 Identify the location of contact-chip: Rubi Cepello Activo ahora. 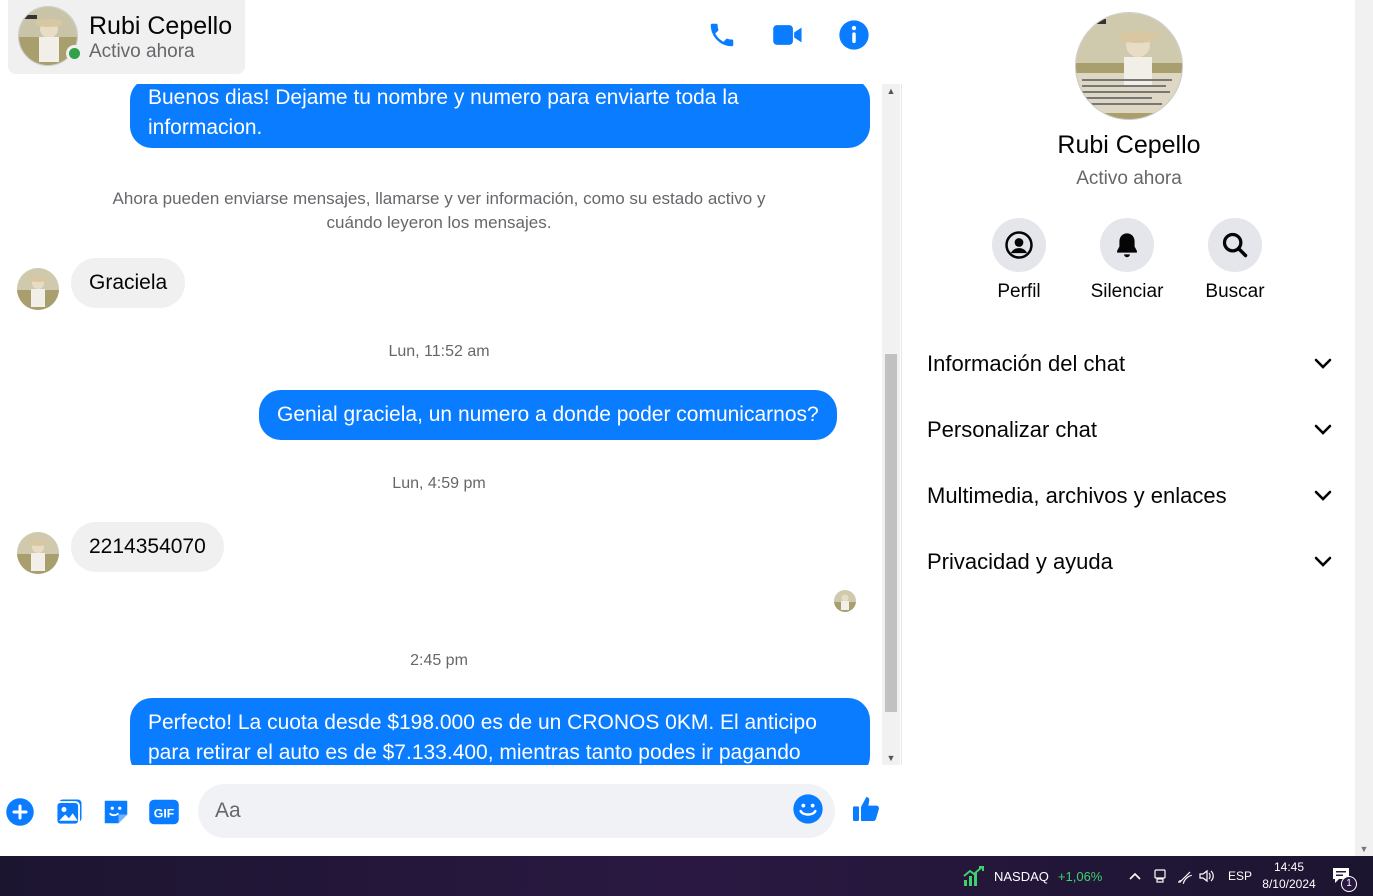
(126, 37).